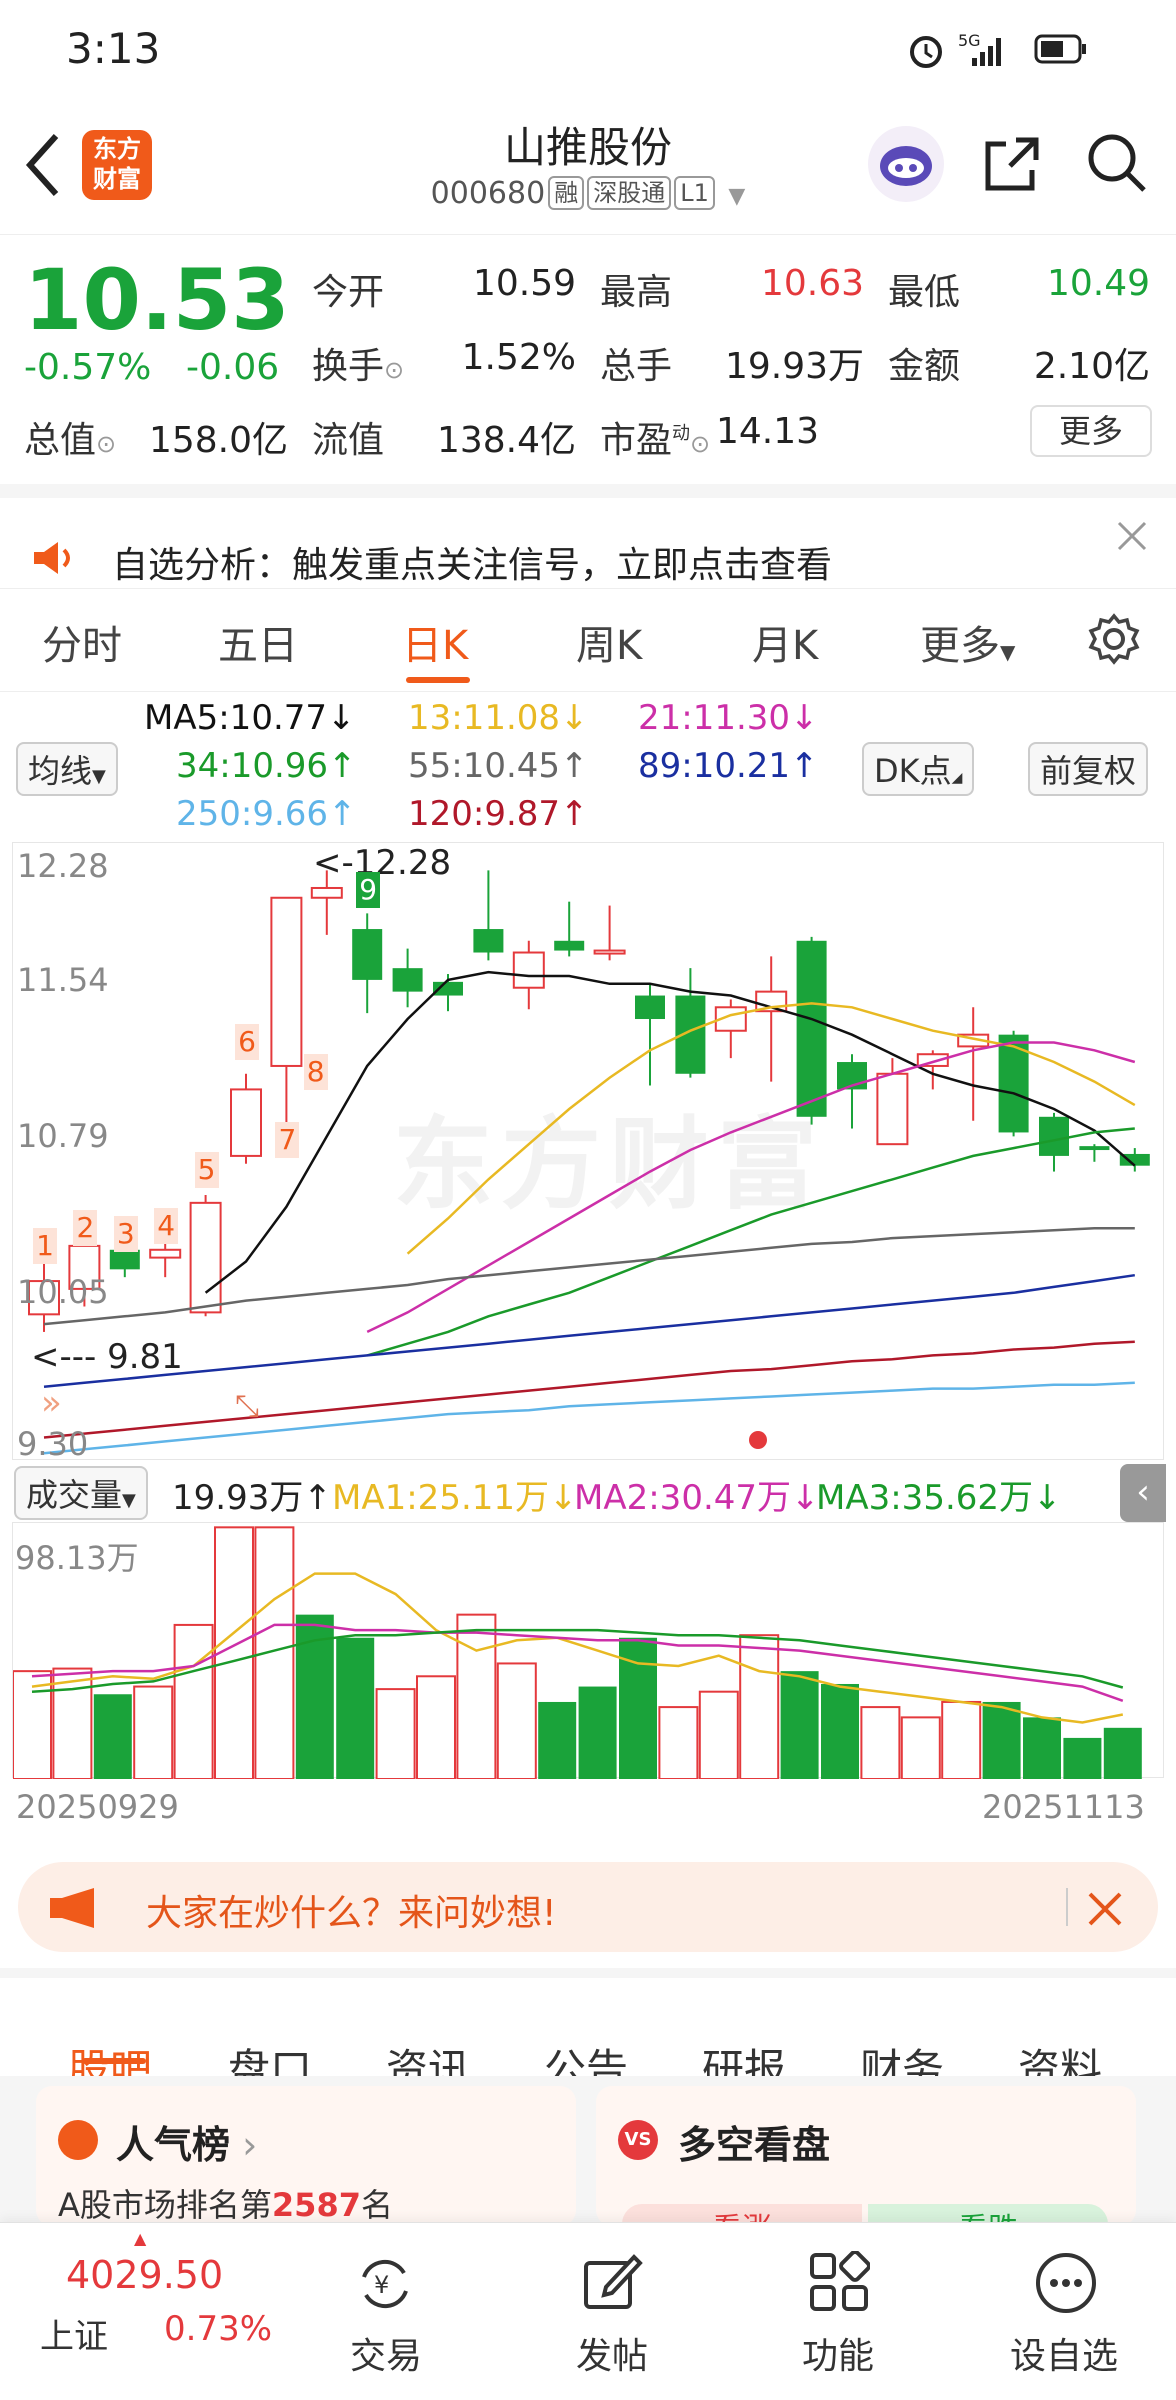 This screenshot has width=1176, height=2400. I want to click on tab-more: 更多▼, so click(967, 642).